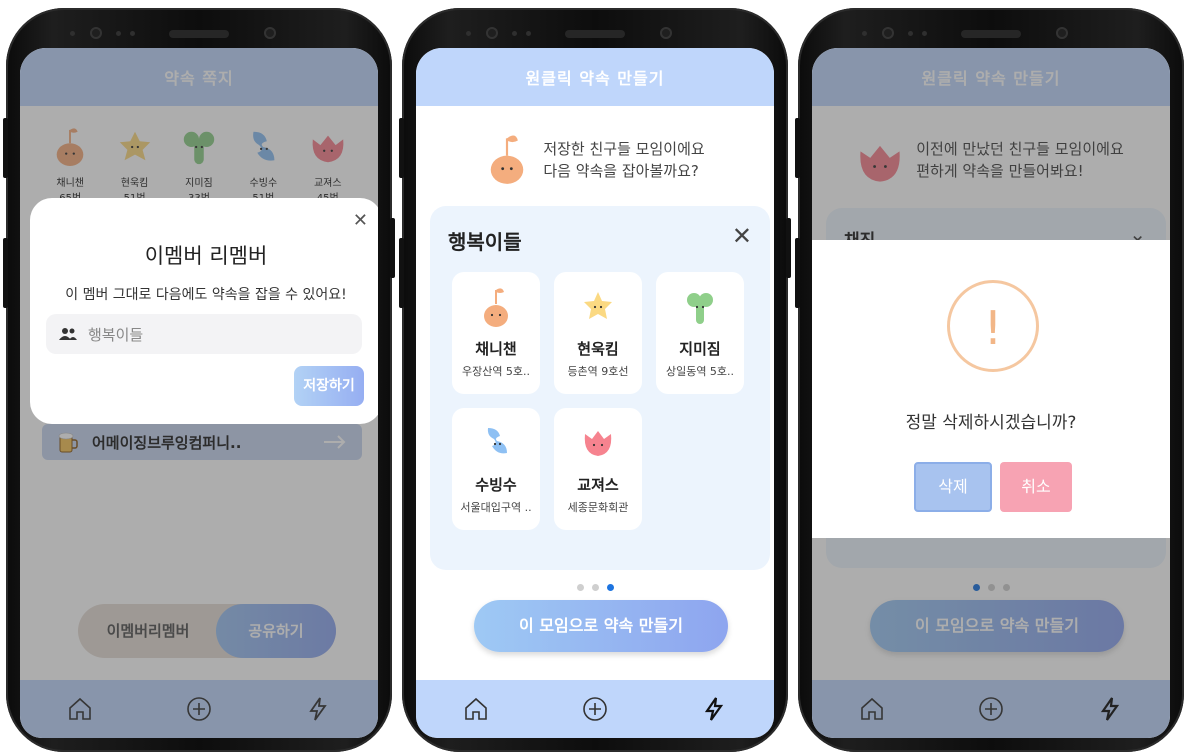 This screenshot has height=755, width=1184. I want to click on member-station: 세종문화회관, so click(598, 507).